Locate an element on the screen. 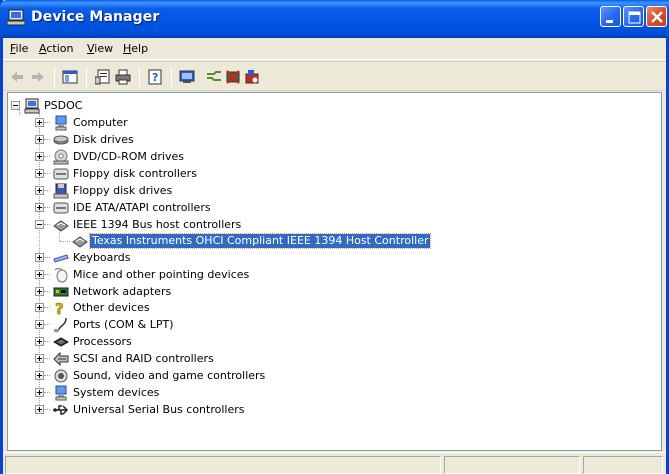  scsi-controller-icon is located at coordinates (61, 359).